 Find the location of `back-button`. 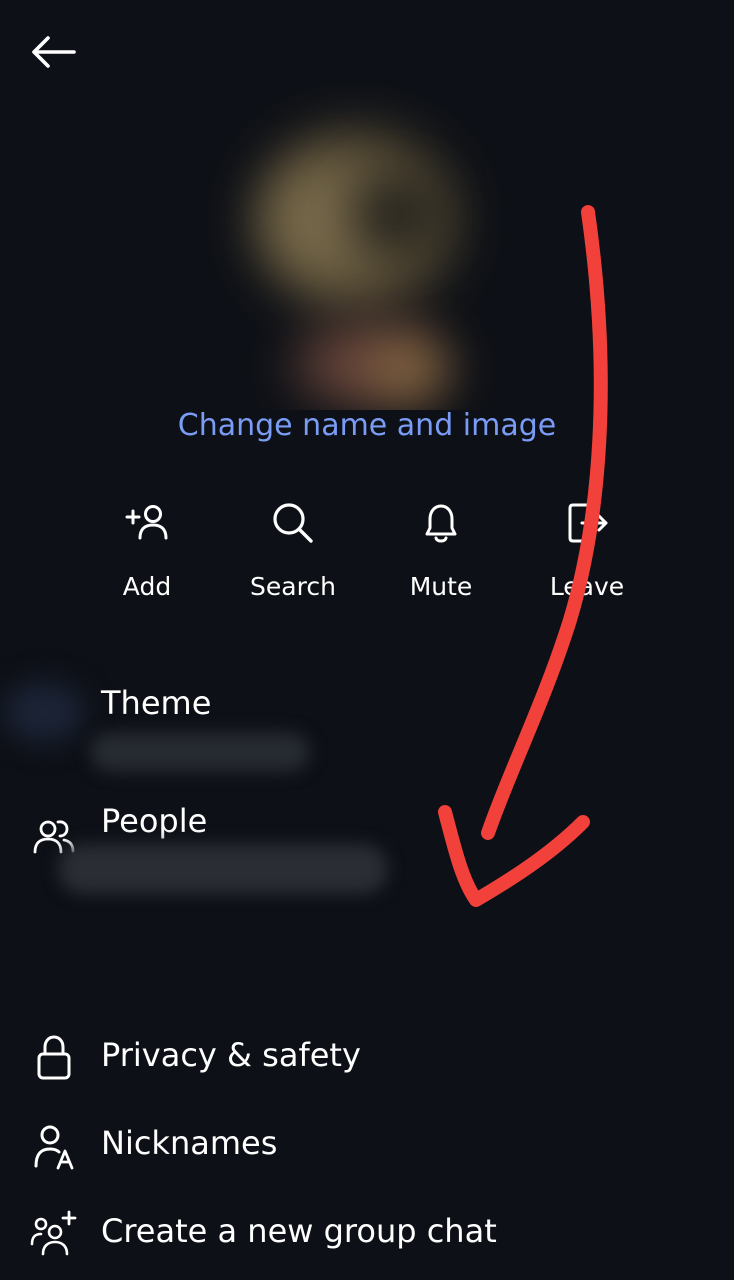

back-button is located at coordinates (53, 54).